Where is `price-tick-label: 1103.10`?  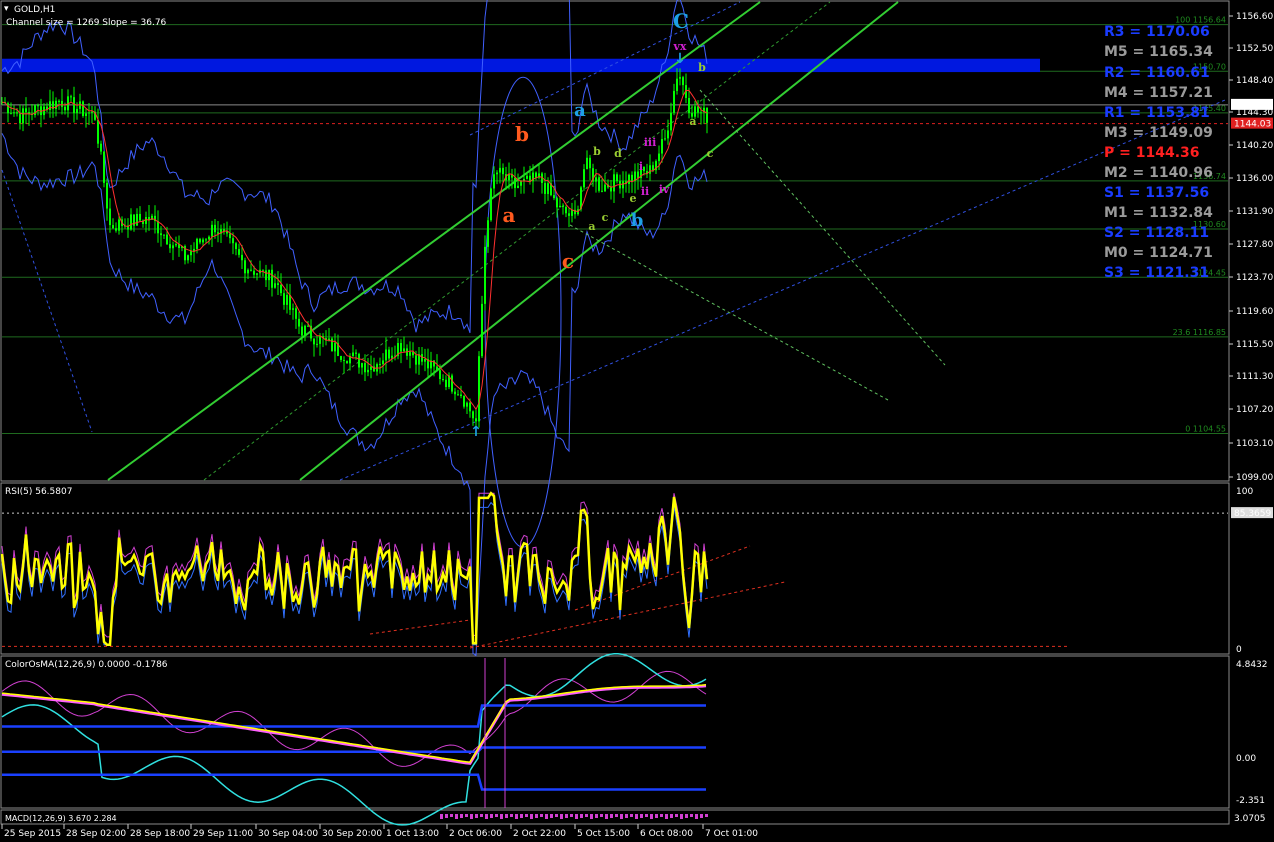 price-tick-label: 1103.10 is located at coordinates (1254, 444).